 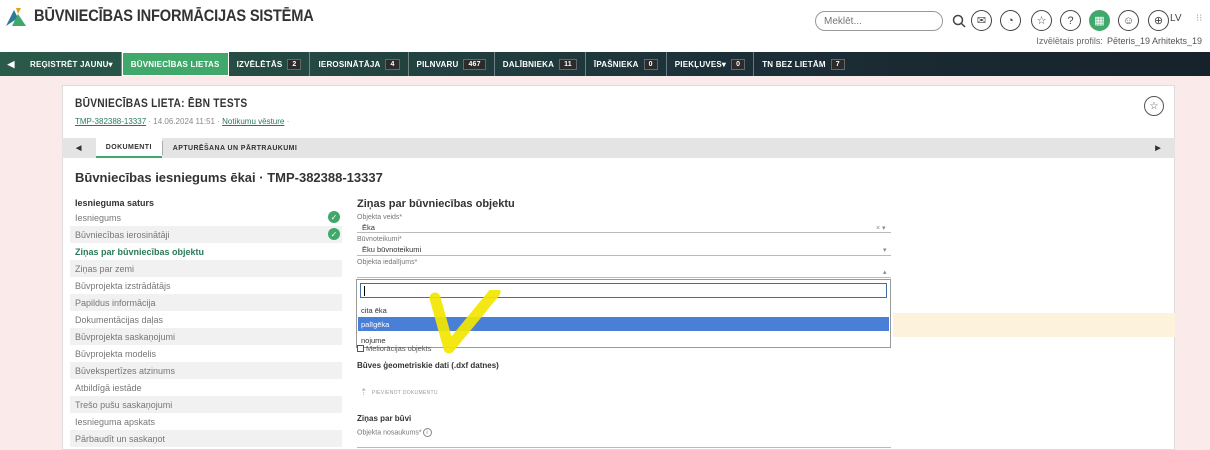 What do you see at coordinates (1176, 18) in the screenshot?
I see `language-selector: LV` at bounding box center [1176, 18].